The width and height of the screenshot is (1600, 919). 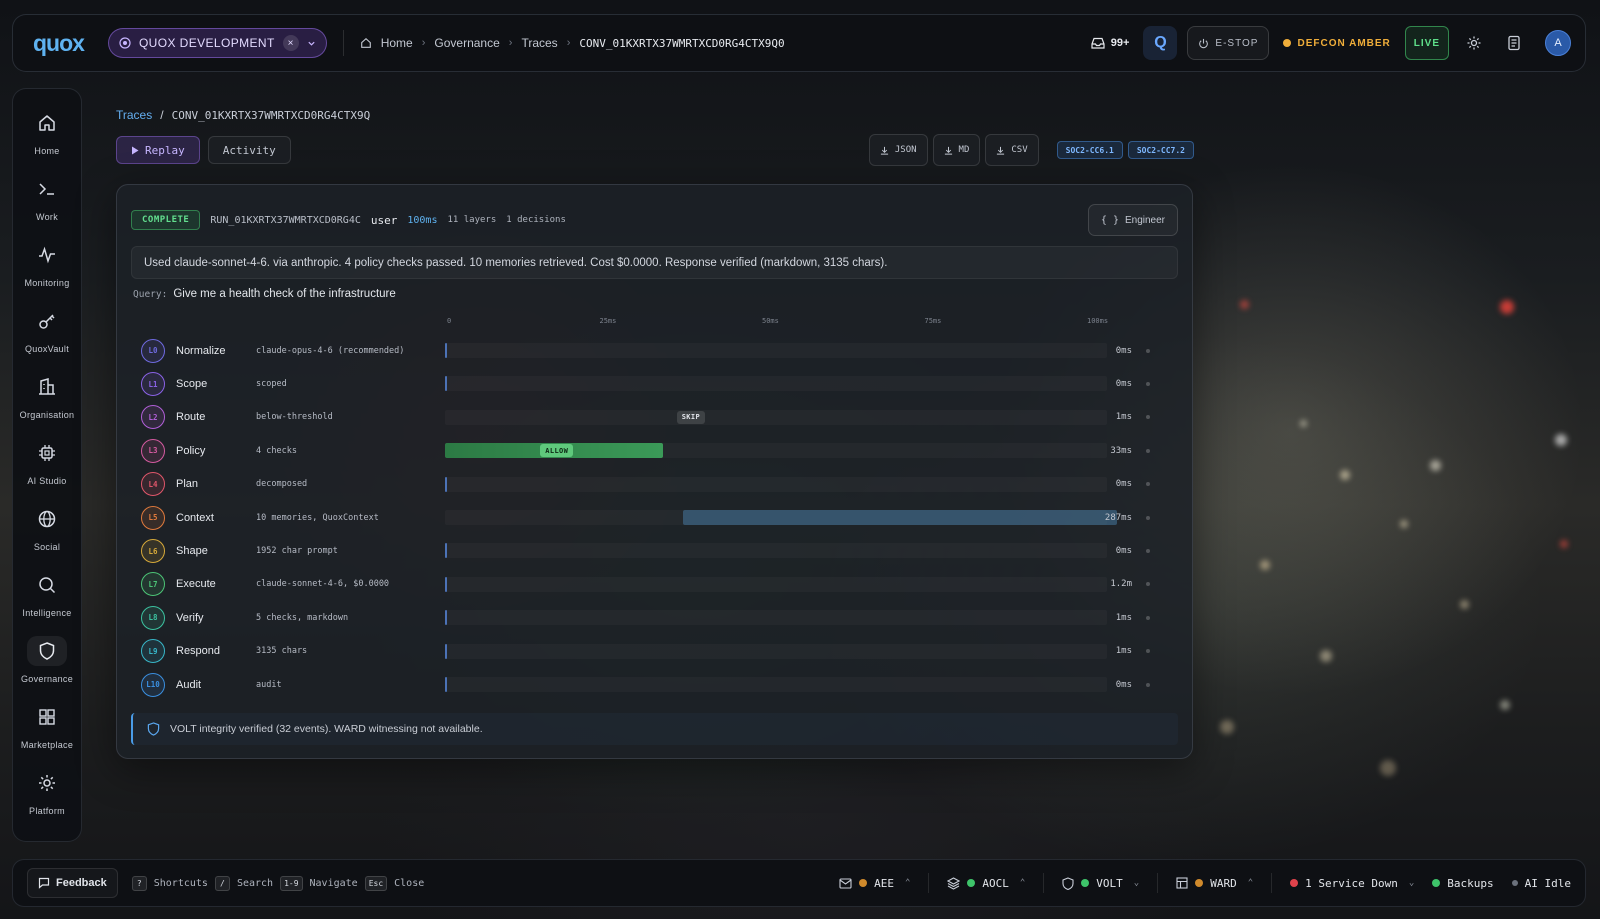 I want to click on layer-badge: L4, so click(x=153, y=484).